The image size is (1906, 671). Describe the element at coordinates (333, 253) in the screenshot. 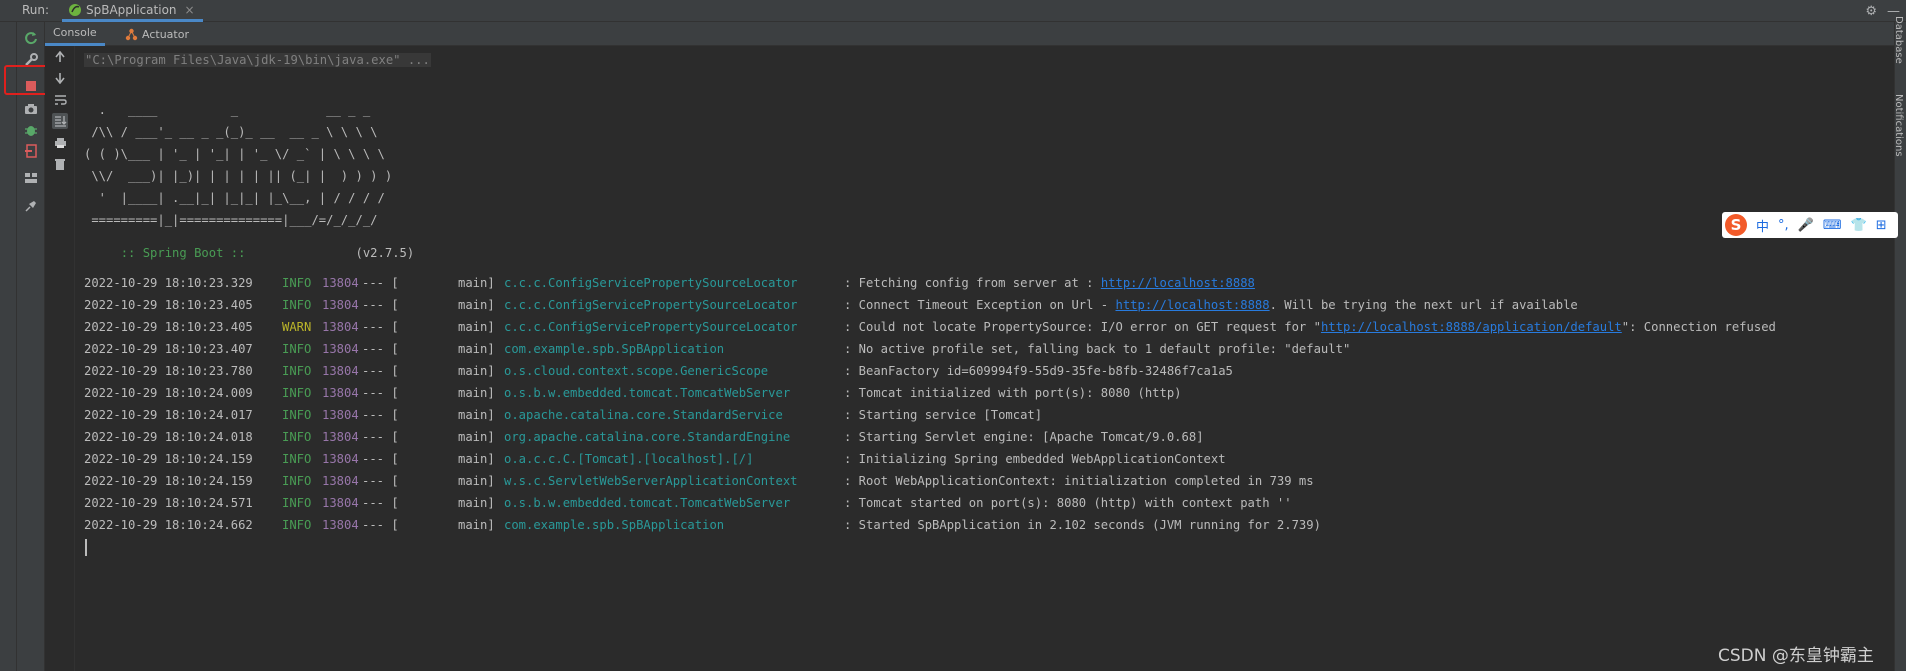

I see `spring-boot-version: (v2.7.5)` at that location.